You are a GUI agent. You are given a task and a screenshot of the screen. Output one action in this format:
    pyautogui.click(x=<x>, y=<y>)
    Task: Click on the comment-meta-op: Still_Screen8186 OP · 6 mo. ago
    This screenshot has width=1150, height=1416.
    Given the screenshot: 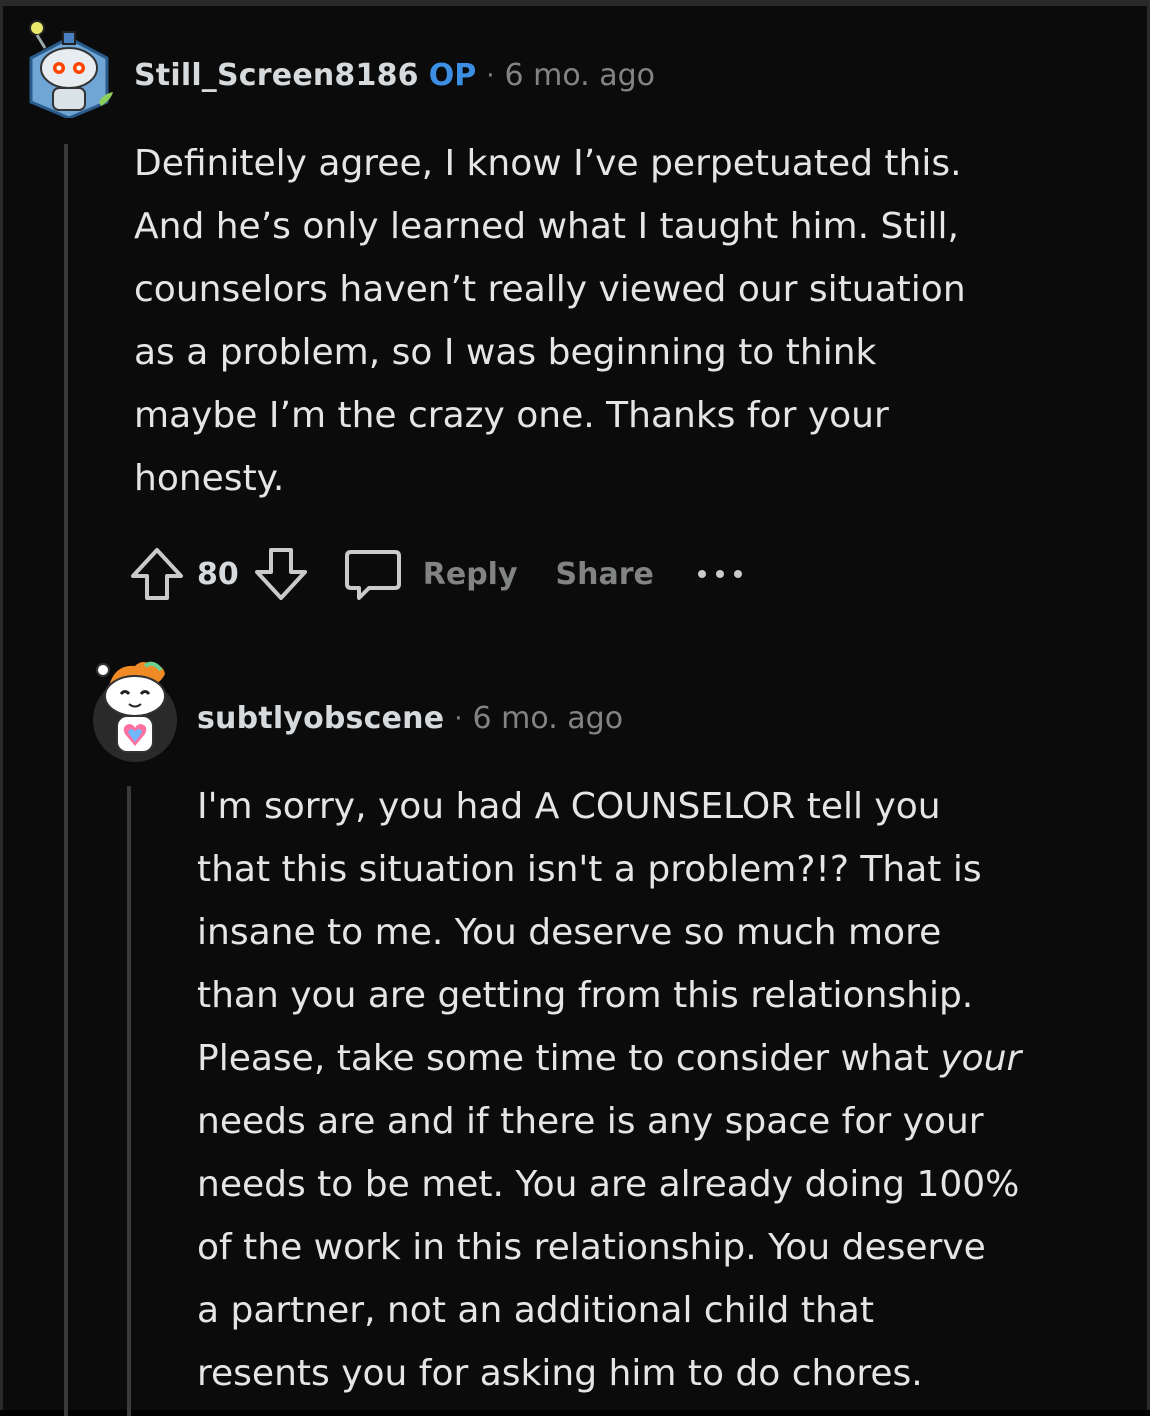 What is the action you would take?
    pyautogui.click(x=394, y=75)
    